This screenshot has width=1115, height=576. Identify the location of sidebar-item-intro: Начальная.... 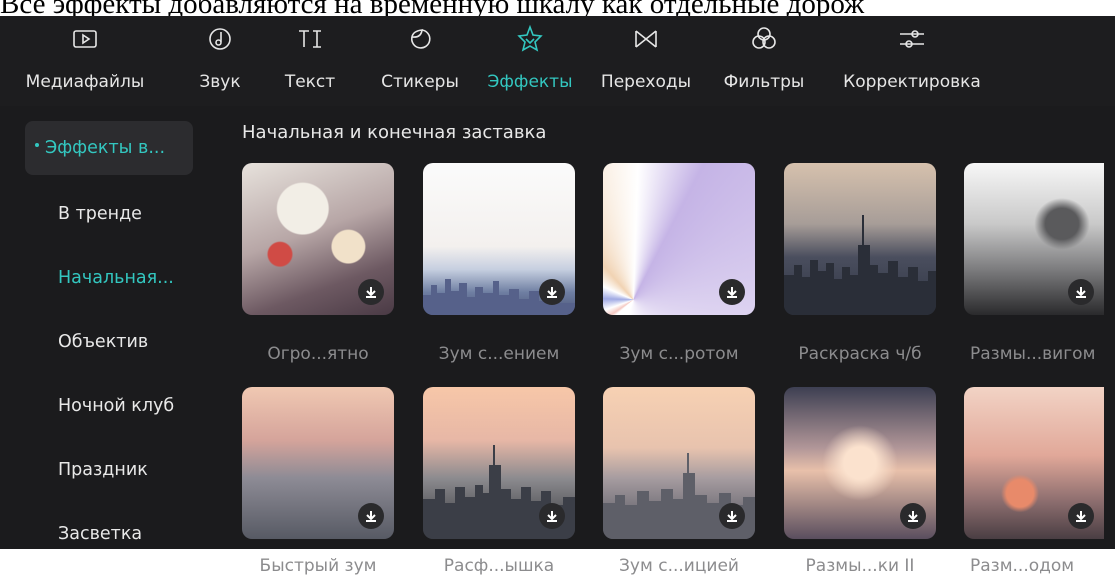
(109, 278).